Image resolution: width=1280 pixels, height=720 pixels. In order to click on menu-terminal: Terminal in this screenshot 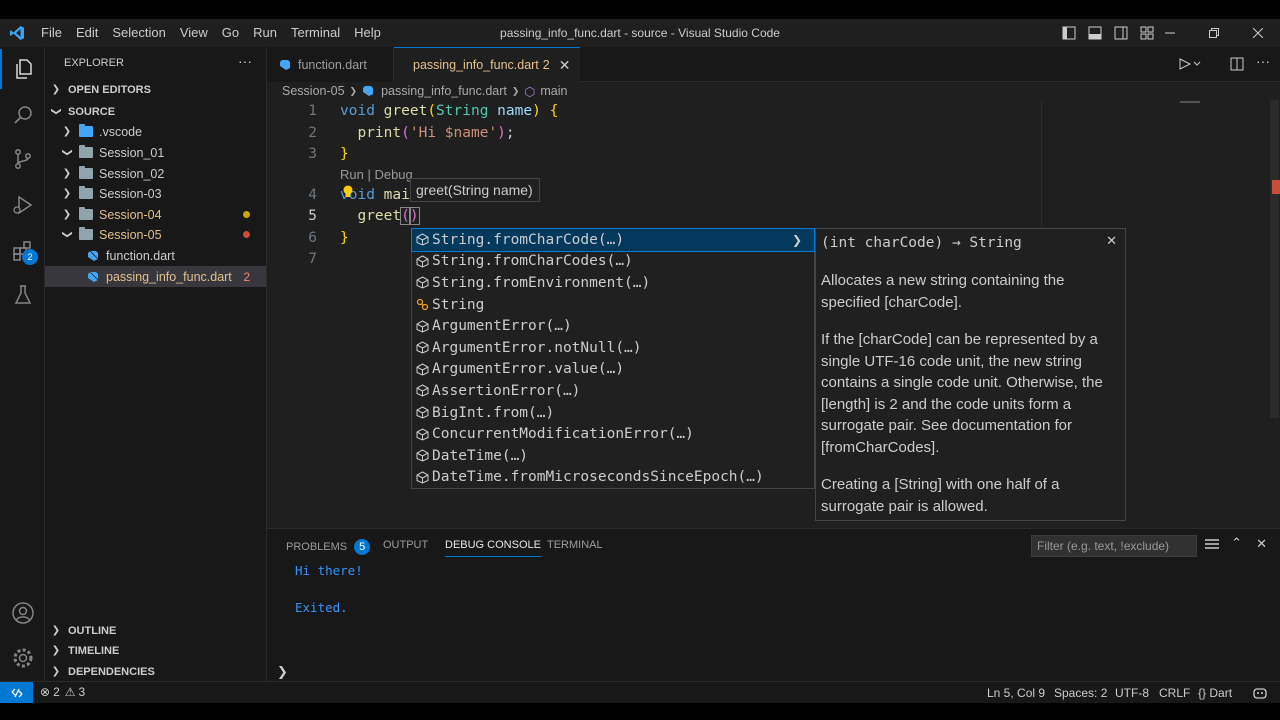, I will do `click(315, 33)`.